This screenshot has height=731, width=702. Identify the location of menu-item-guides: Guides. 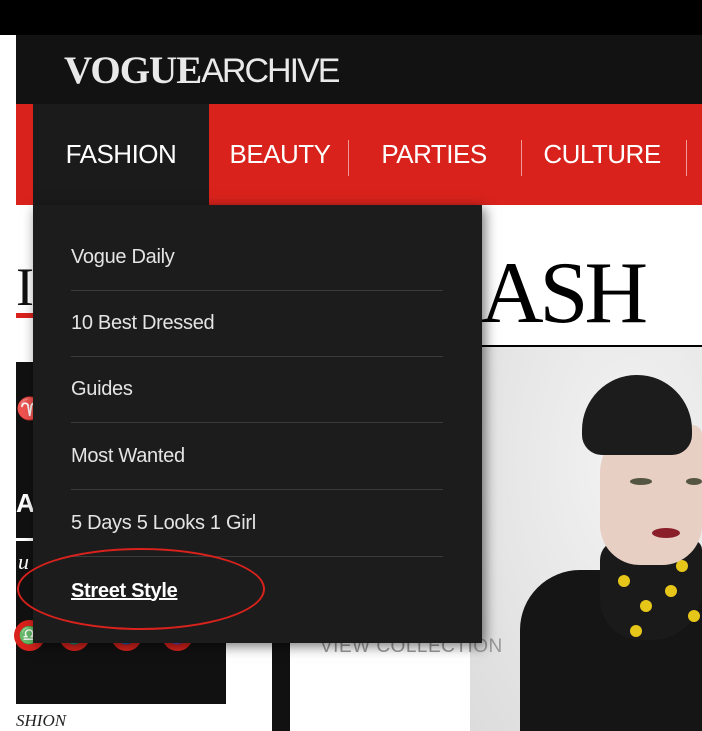
(257, 390).